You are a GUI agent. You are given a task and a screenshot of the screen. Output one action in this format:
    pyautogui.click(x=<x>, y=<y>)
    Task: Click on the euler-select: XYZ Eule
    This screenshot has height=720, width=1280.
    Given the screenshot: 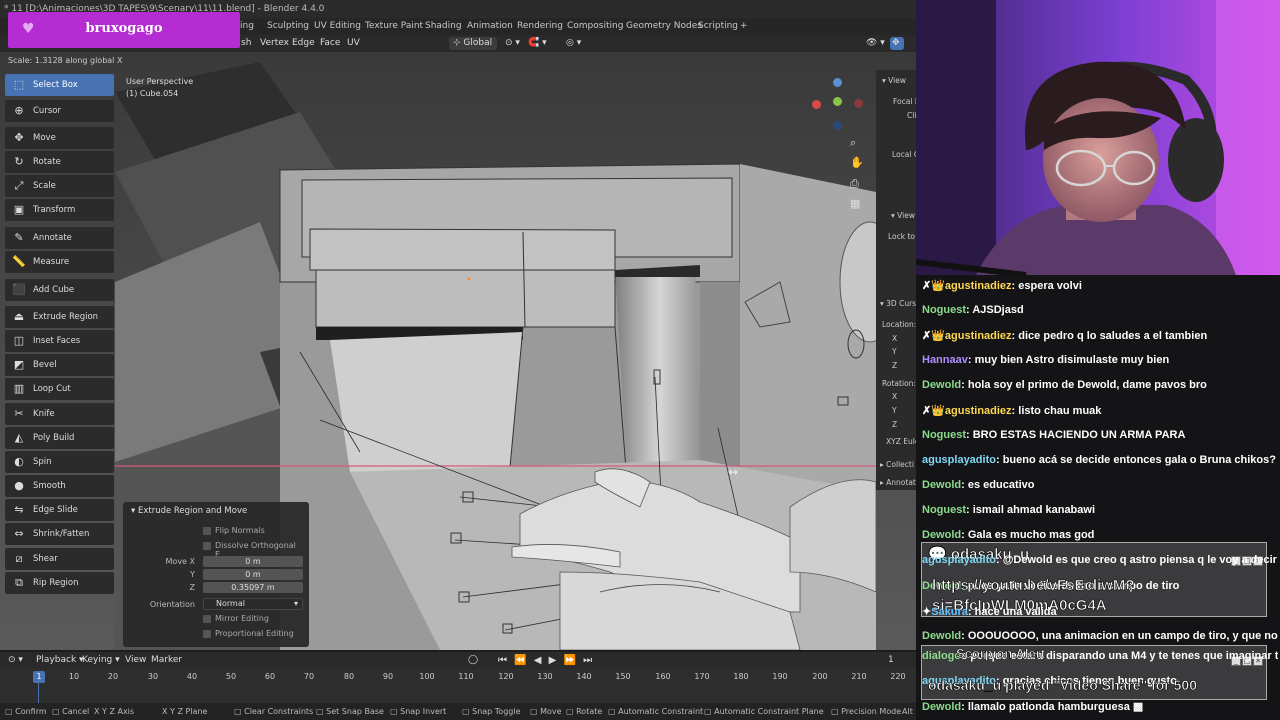 What is the action you would take?
    pyautogui.click(x=902, y=441)
    